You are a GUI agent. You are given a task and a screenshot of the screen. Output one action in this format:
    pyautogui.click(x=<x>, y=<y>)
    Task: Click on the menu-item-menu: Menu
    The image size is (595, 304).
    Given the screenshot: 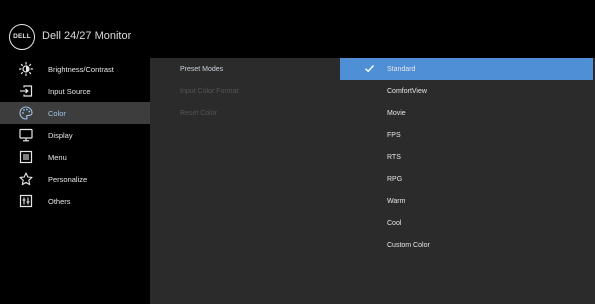 What is the action you would take?
    pyautogui.click(x=75, y=157)
    